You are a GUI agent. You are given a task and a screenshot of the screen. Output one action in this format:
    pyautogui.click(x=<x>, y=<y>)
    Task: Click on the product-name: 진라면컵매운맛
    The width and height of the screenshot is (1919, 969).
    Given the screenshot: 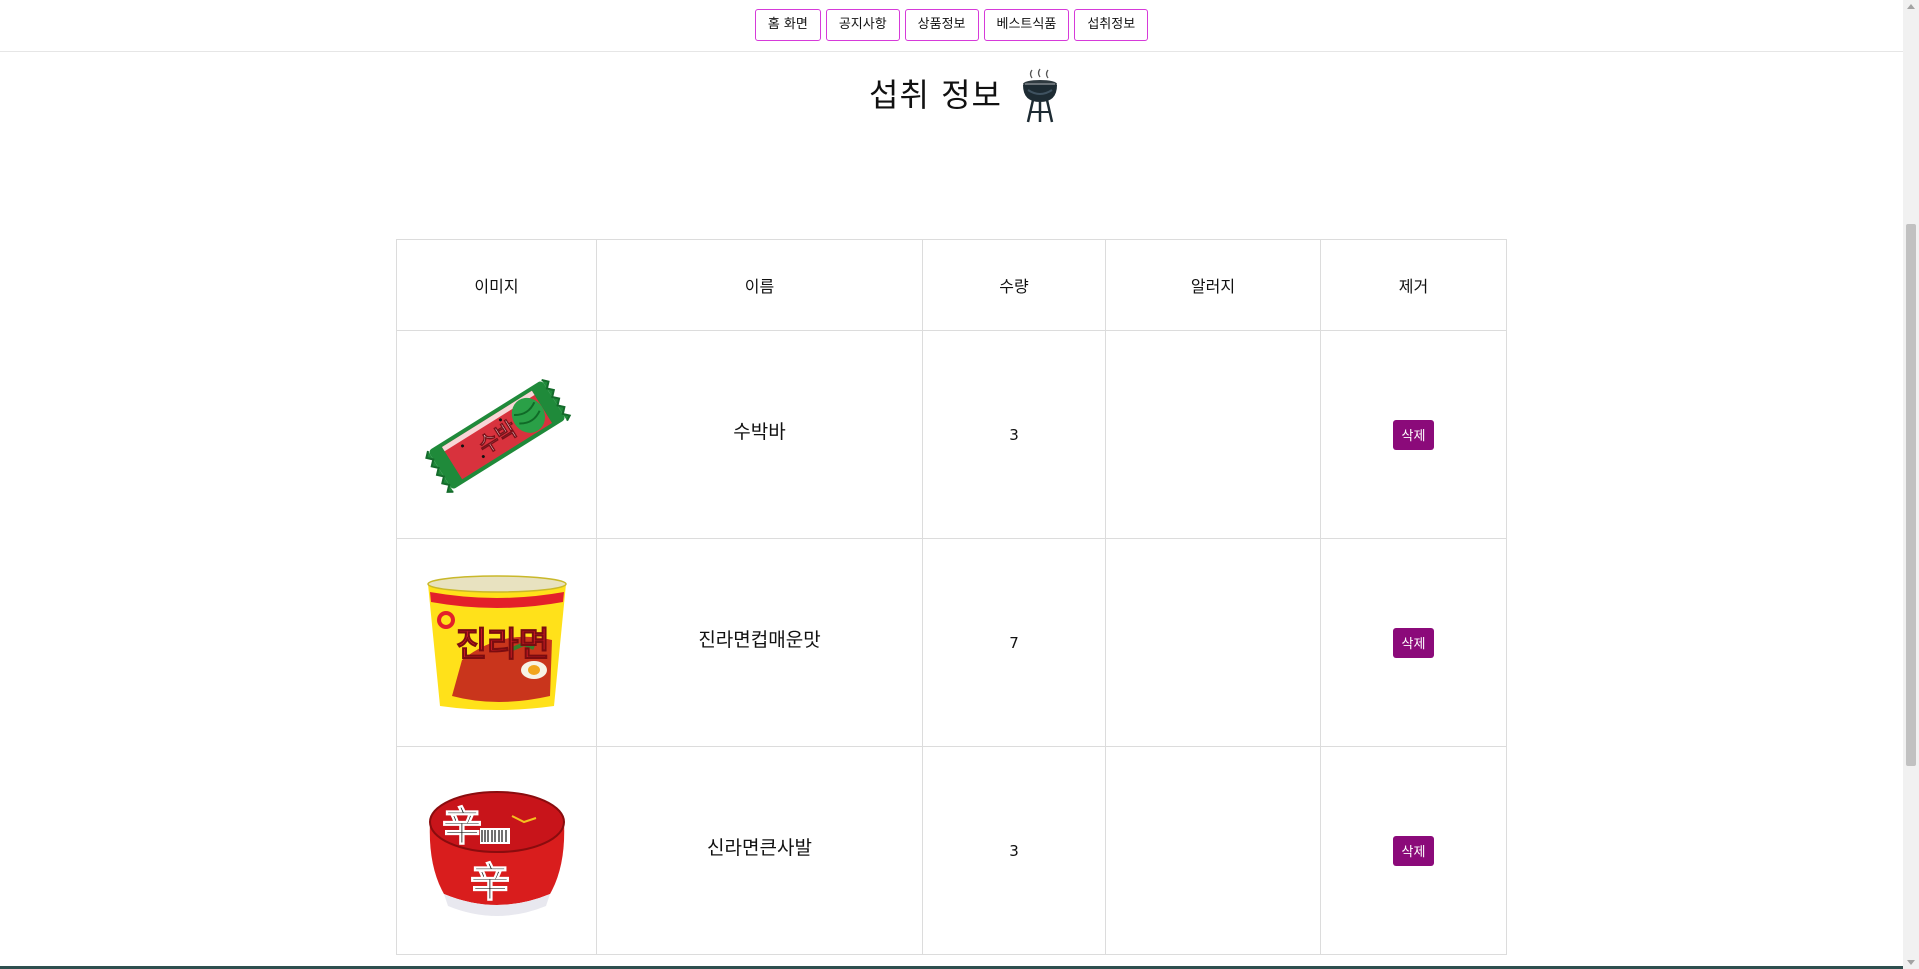 What is the action you would take?
    pyautogui.click(x=759, y=642)
    